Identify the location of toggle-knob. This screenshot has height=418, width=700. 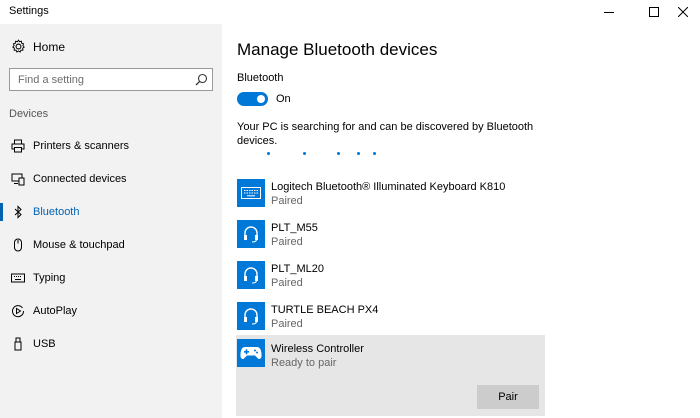
(261, 99).